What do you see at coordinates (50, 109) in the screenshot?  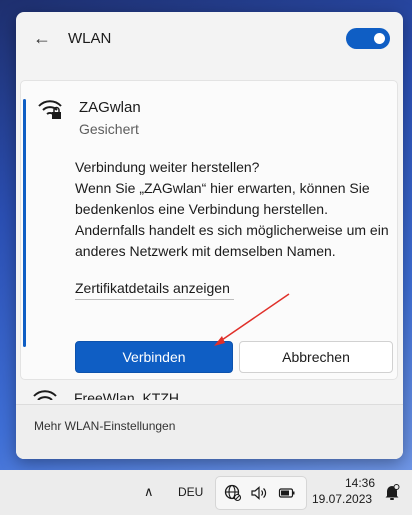 I see `wifi-secured-icon` at bounding box center [50, 109].